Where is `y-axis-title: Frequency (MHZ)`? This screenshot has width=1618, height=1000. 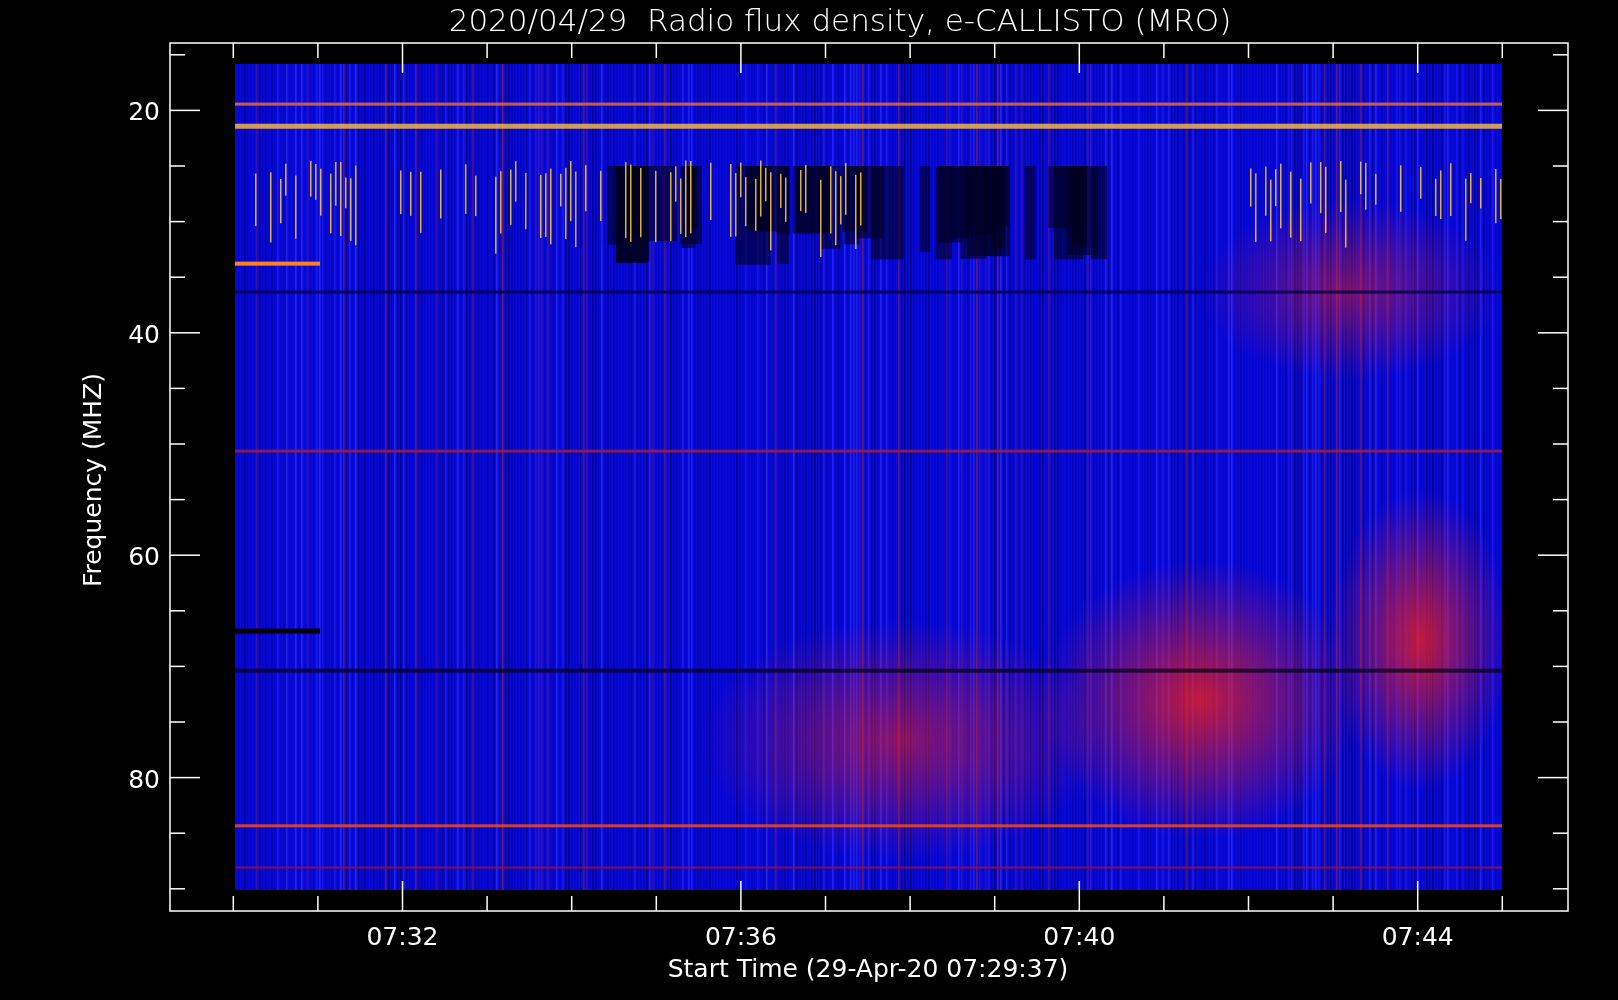 y-axis-title: Frequency (MHZ) is located at coordinates (92, 480).